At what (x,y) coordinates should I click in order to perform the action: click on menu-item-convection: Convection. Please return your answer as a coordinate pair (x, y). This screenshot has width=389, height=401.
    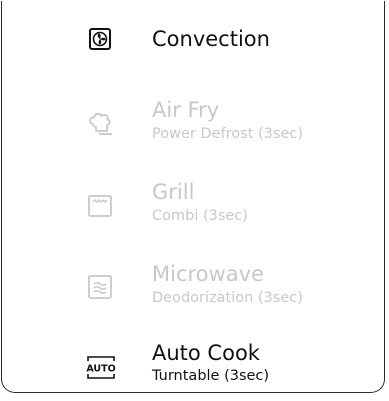
    Looking at the image, I should click on (193, 41).